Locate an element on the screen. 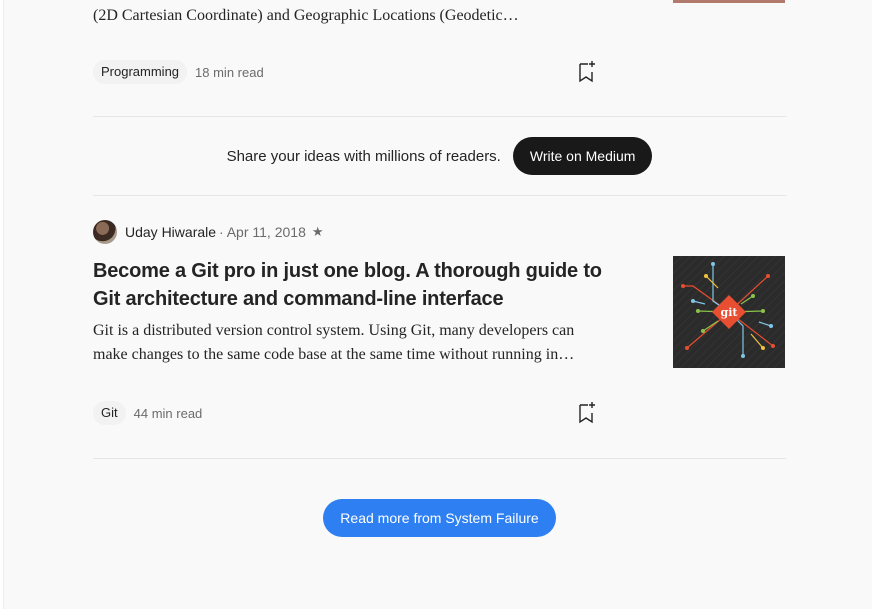 The height and width of the screenshot is (609, 872). author-name: Uday Hiwarale is located at coordinates (170, 232).